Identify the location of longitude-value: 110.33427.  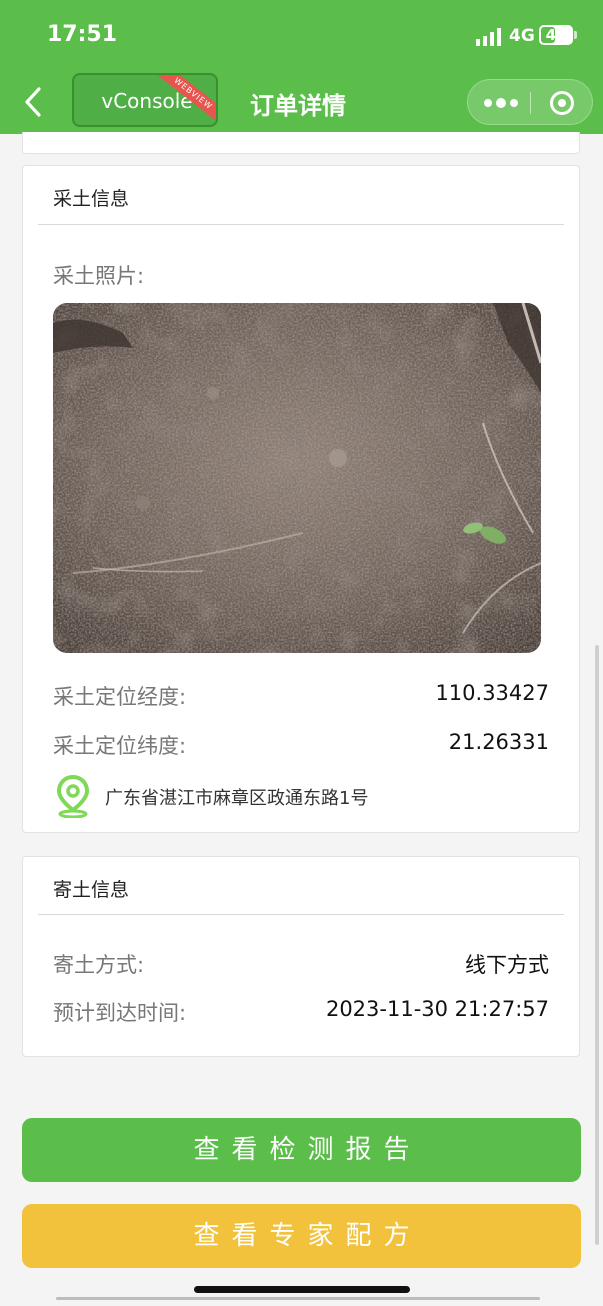
(492, 693).